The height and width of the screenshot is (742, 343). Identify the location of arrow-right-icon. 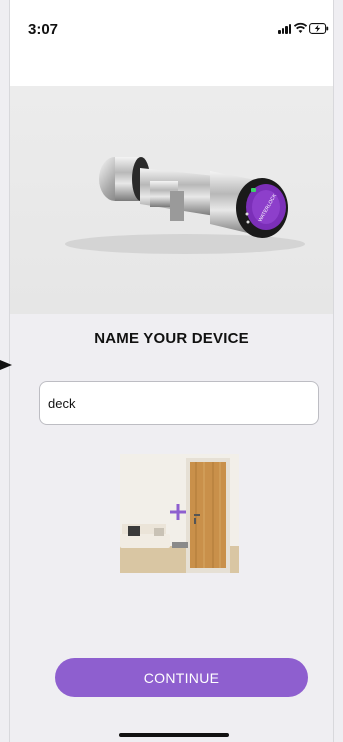
(6, 365).